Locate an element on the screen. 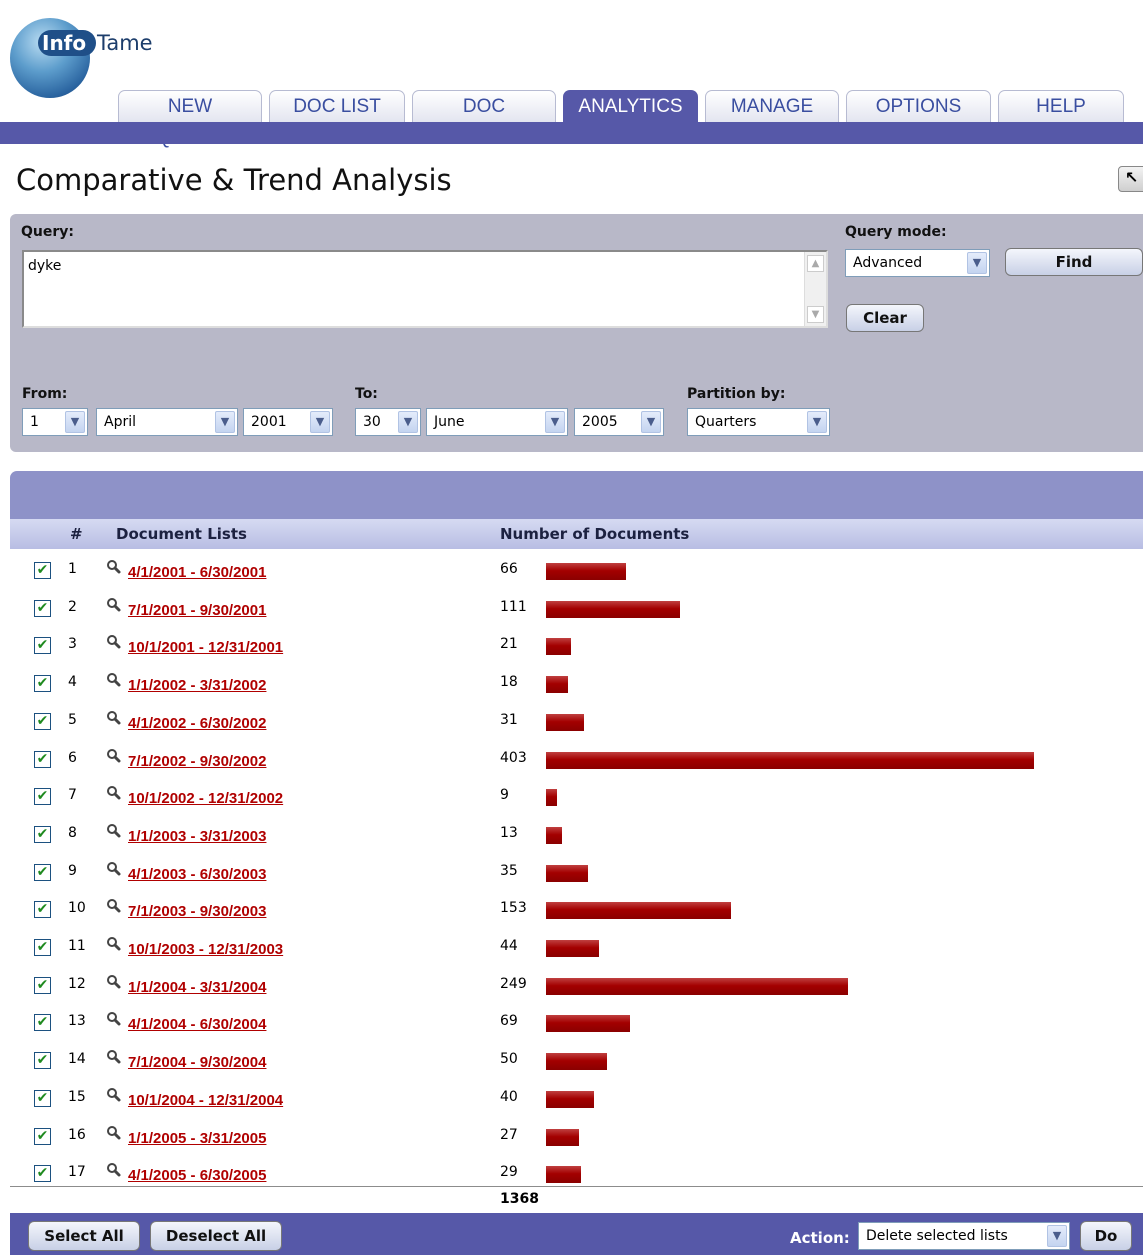 This screenshot has width=1143, height=1255. tab-analytics: ANALYTICS is located at coordinates (630, 106).